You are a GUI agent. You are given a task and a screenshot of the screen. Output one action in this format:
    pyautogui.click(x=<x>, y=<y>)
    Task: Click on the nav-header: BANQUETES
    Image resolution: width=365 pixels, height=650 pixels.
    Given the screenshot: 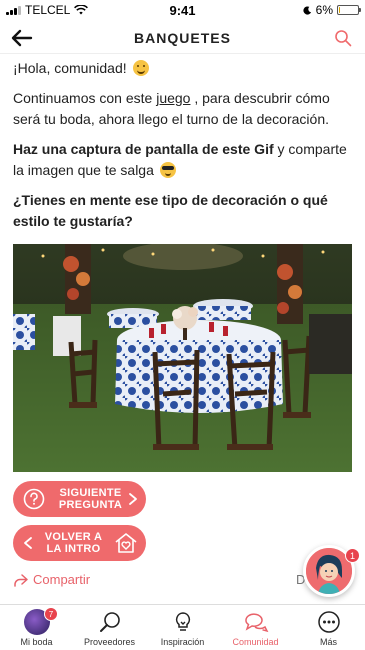 What is the action you would take?
    pyautogui.click(x=182, y=38)
    